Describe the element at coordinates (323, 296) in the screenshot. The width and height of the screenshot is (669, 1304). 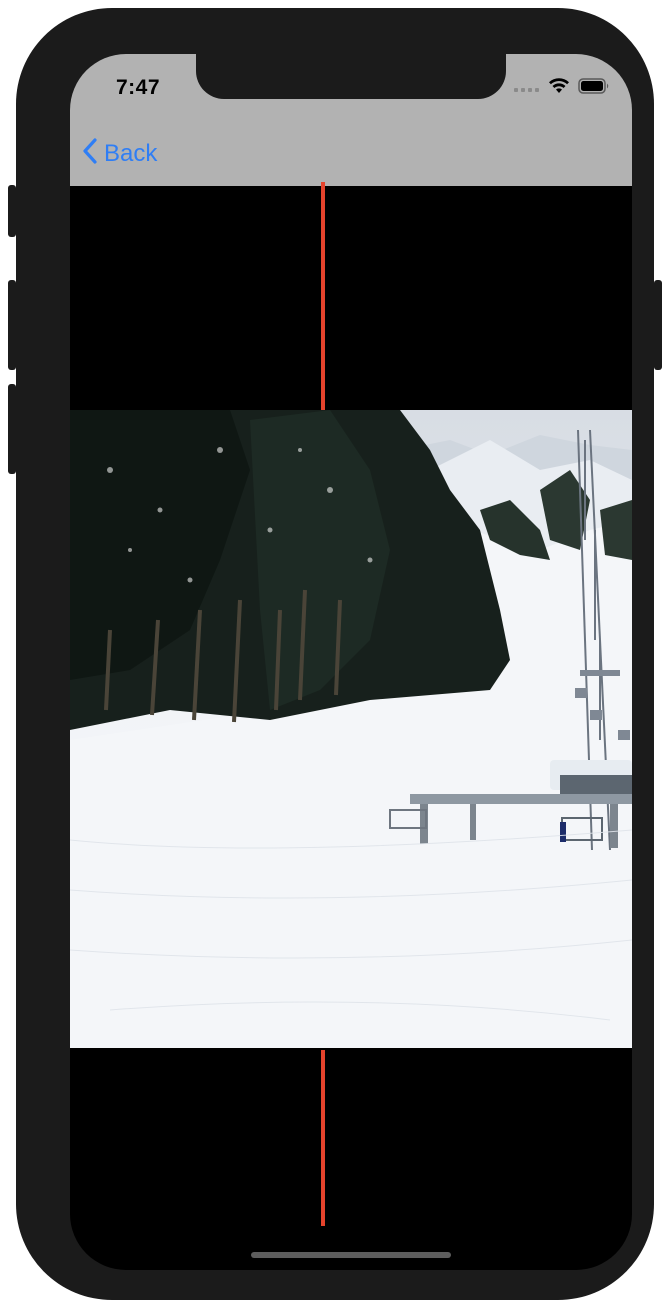
I see `guide-line-top` at that location.